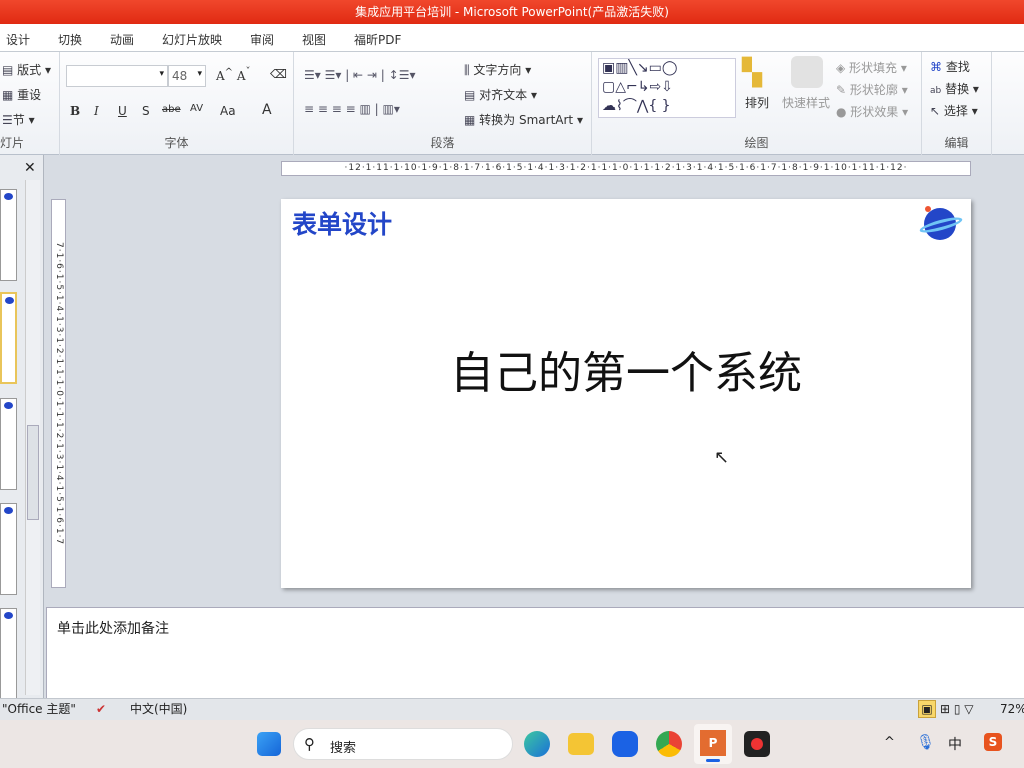 The height and width of the screenshot is (768, 1024). I want to click on language-status: 中文(中国), so click(158, 709).